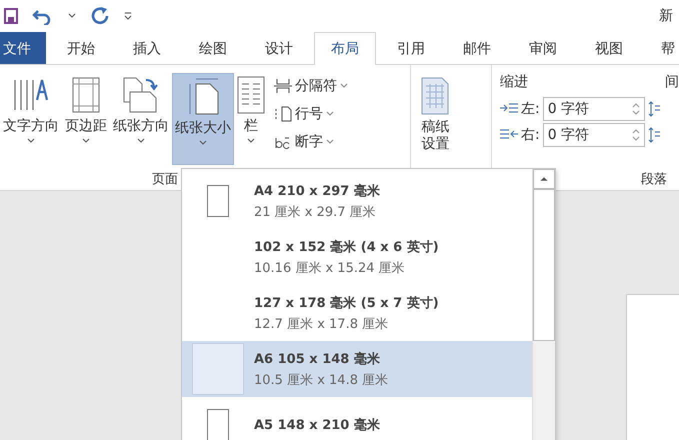  I want to click on breaks-icon, so click(283, 86).